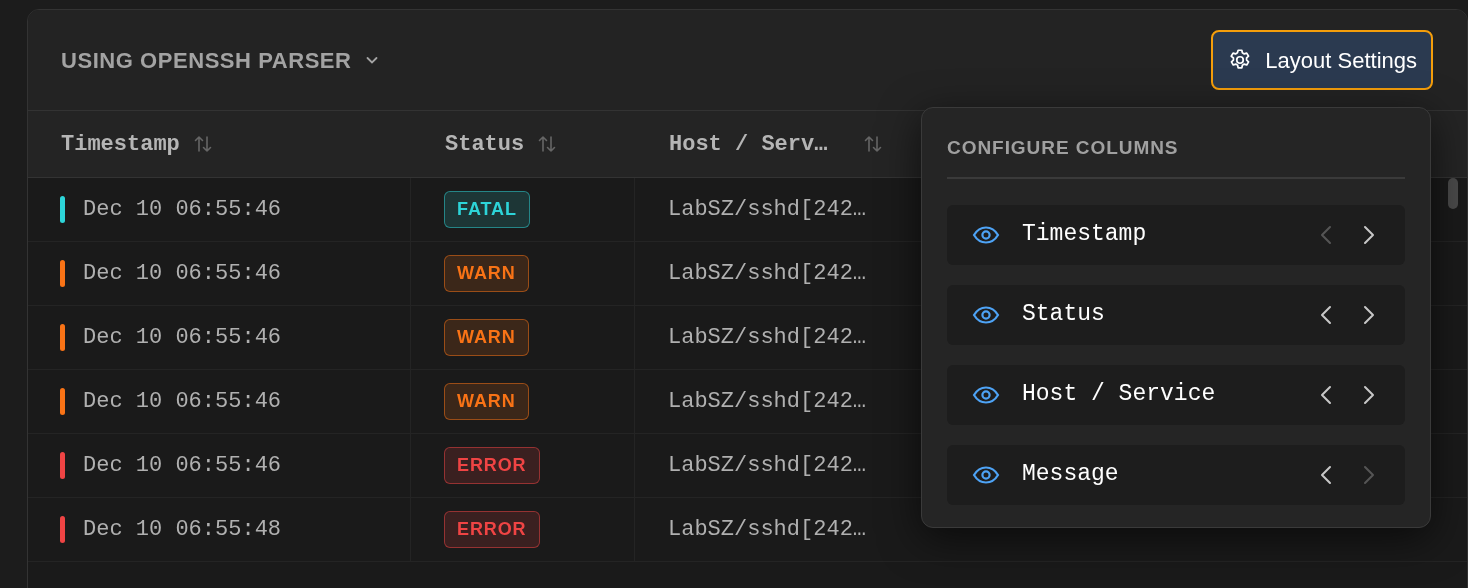 The width and height of the screenshot is (1468, 588). Describe the element at coordinates (1176, 314) in the screenshot. I see `column-setting-row: Status` at that location.